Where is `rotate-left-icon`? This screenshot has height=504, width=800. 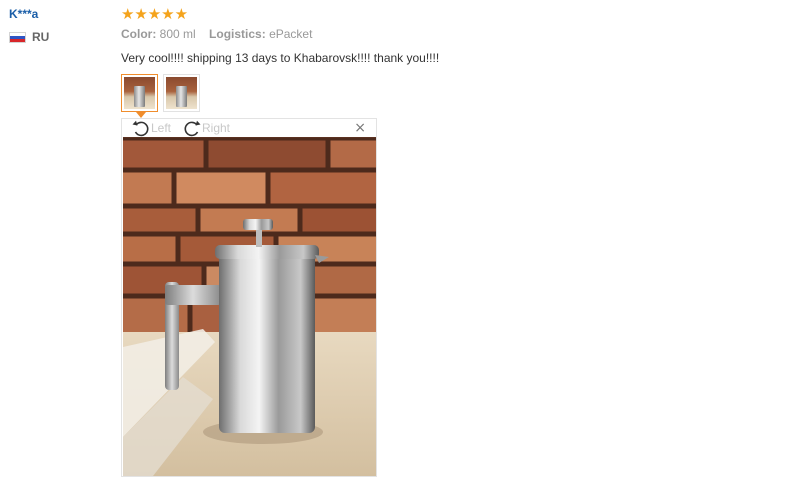
rotate-left-icon is located at coordinates (140, 128).